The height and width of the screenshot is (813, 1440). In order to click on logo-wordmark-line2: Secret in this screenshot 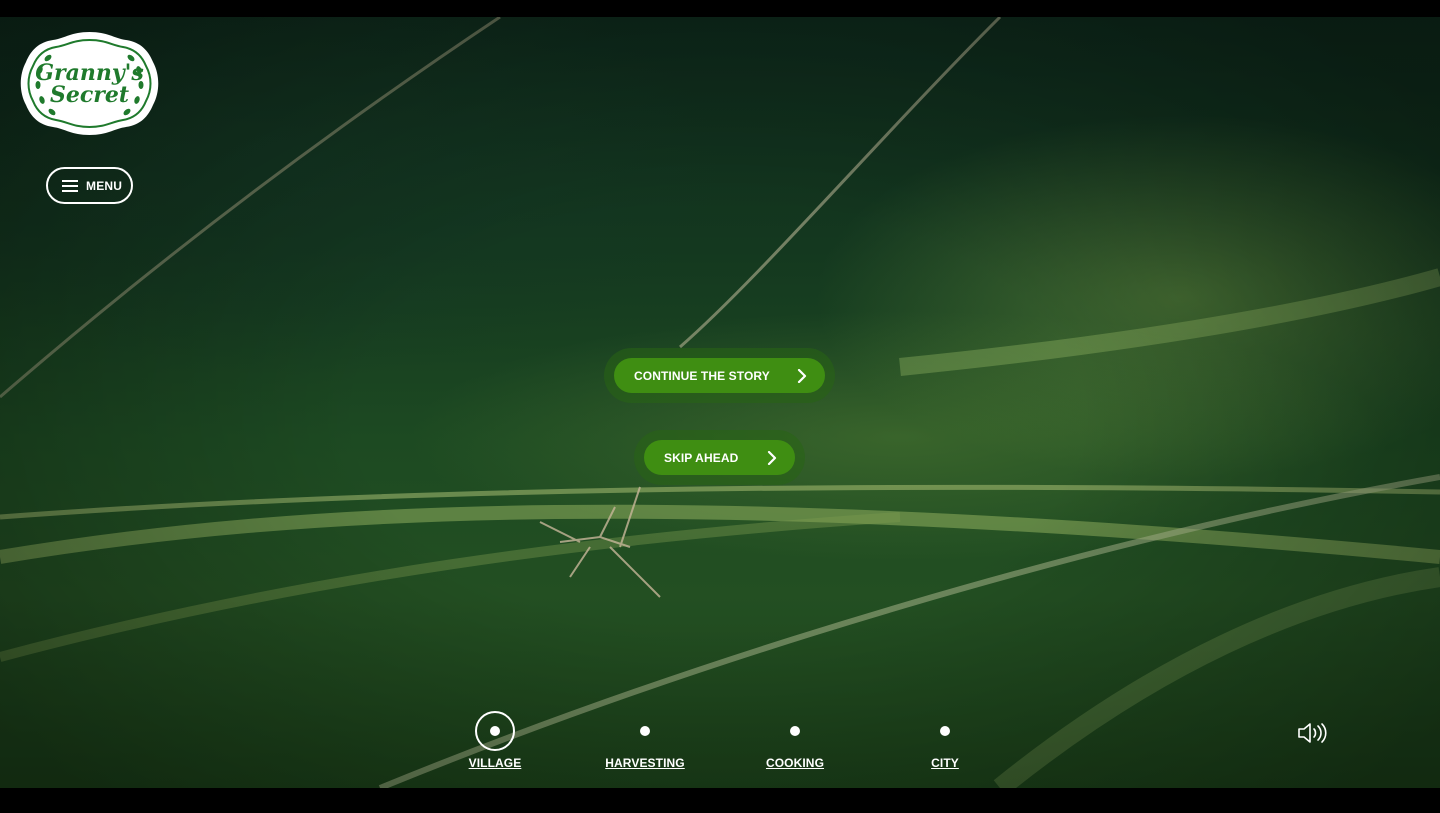, I will do `click(89, 95)`.